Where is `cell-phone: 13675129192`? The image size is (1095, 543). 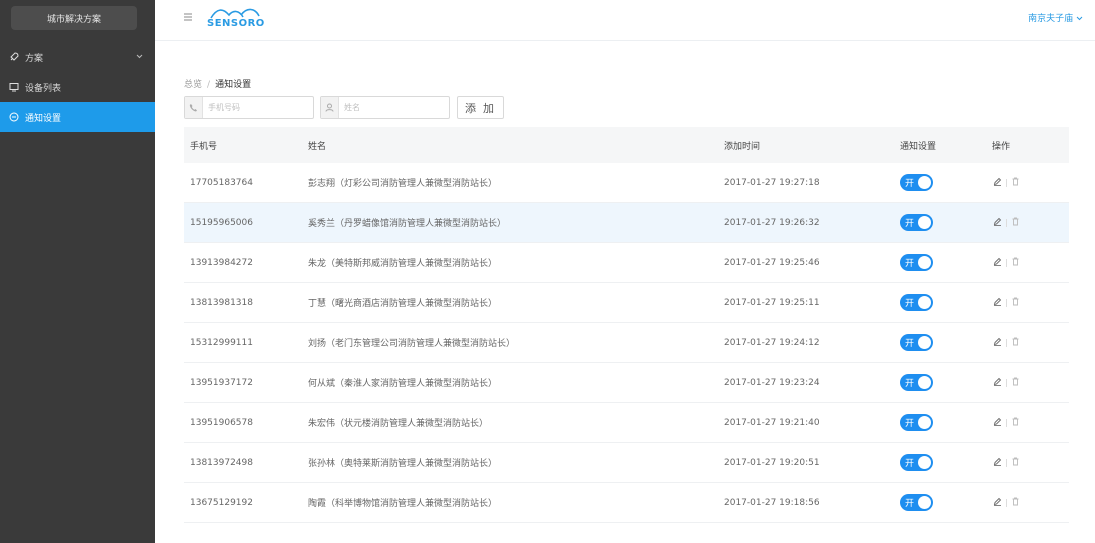 cell-phone: 13675129192 is located at coordinates (221, 502).